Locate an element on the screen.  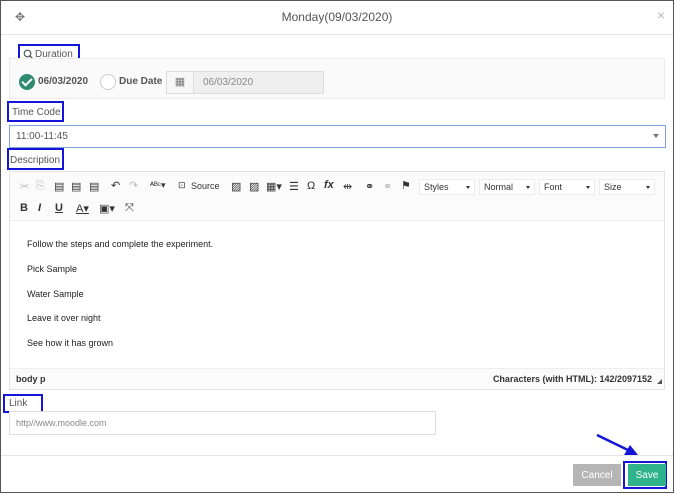
resize-grip-icon is located at coordinates (659, 381).